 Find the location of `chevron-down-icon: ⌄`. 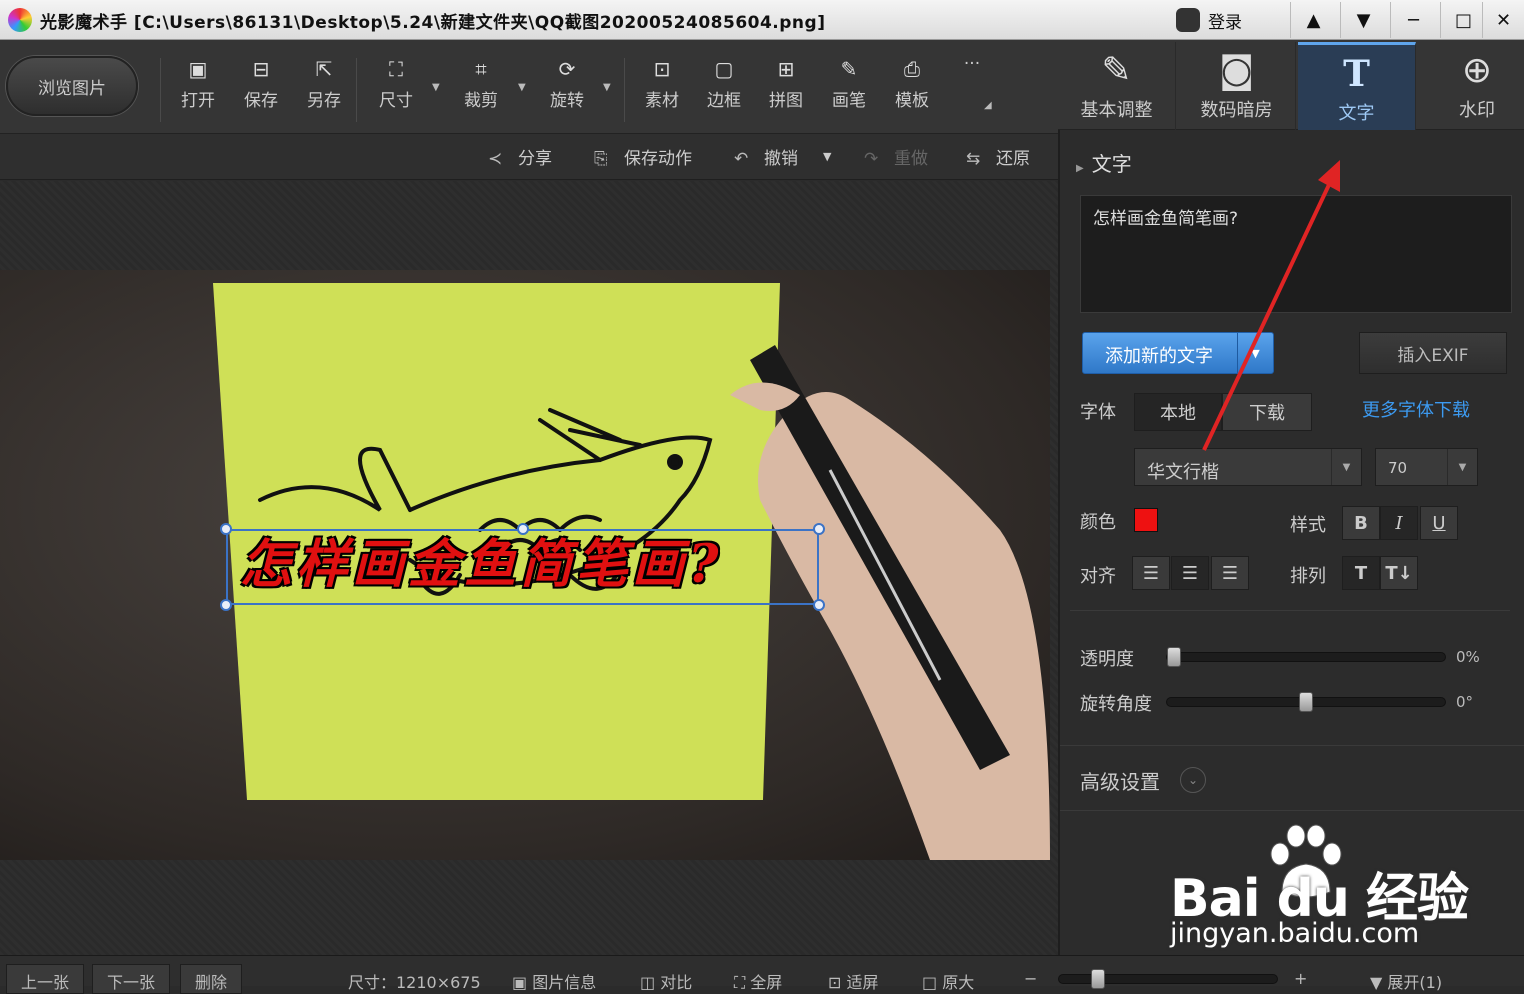

chevron-down-icon: ⌄ is located at coordinates (1193, 780).